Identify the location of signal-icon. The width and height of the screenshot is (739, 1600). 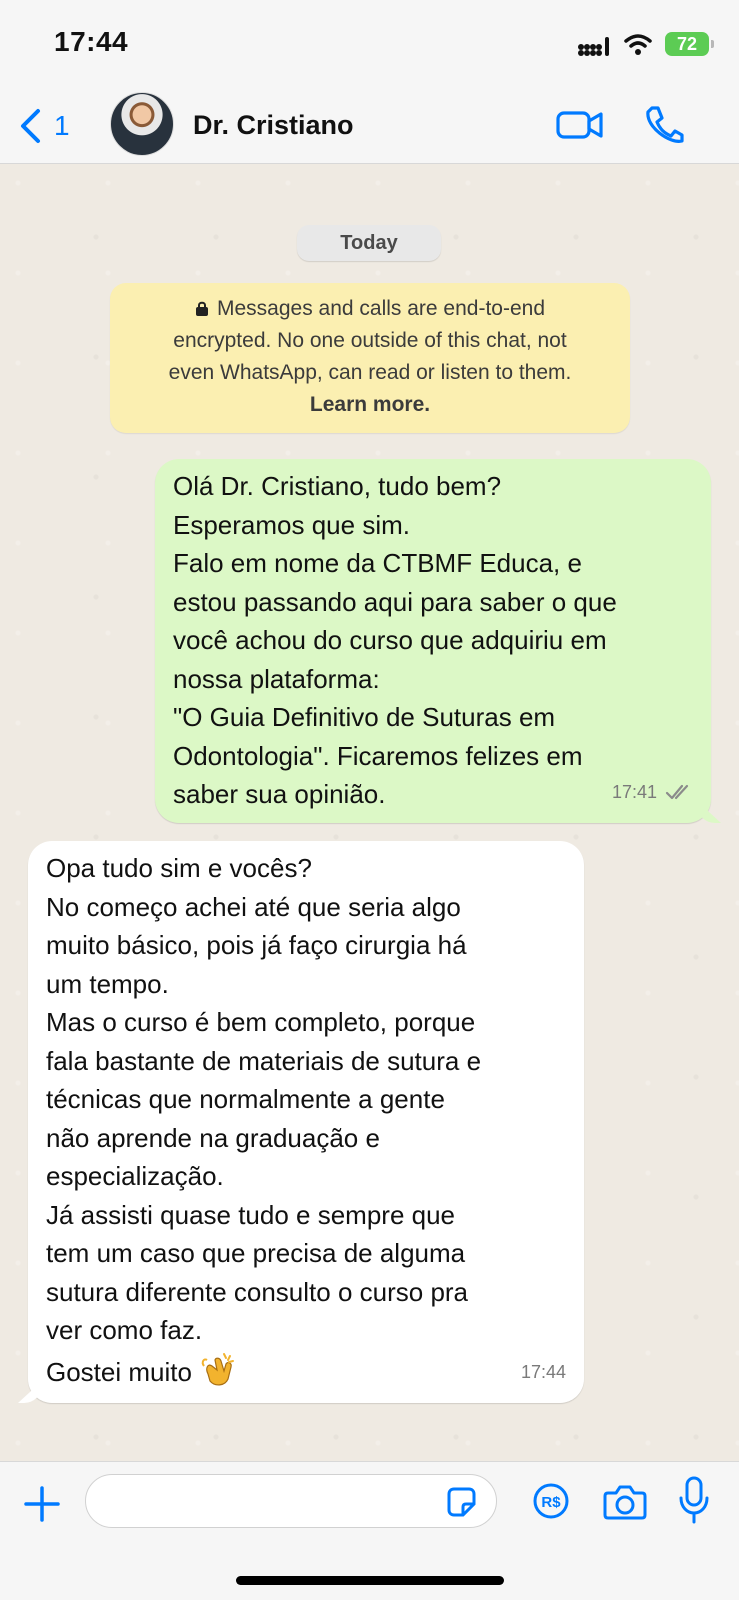
(593, 46).